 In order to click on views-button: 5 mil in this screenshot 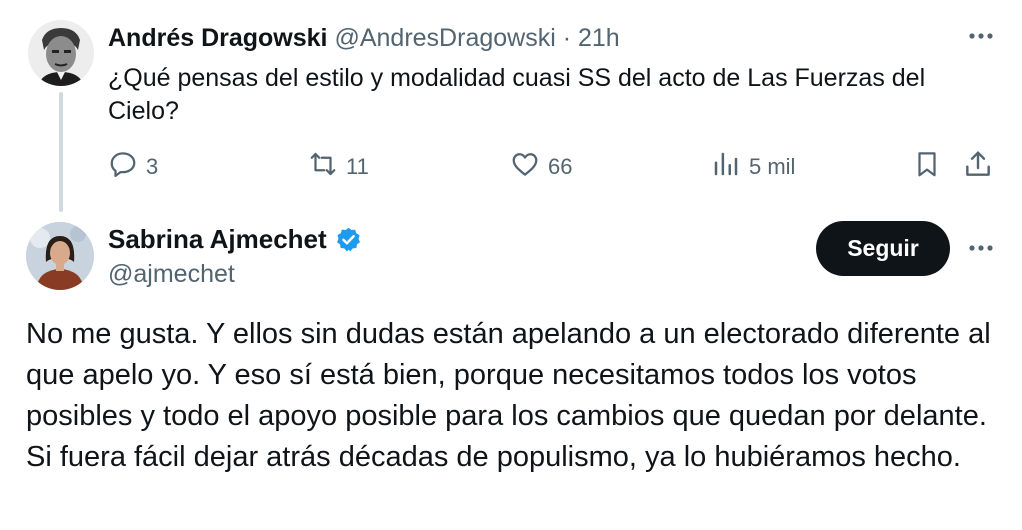, I will do `click(753, 167)`.